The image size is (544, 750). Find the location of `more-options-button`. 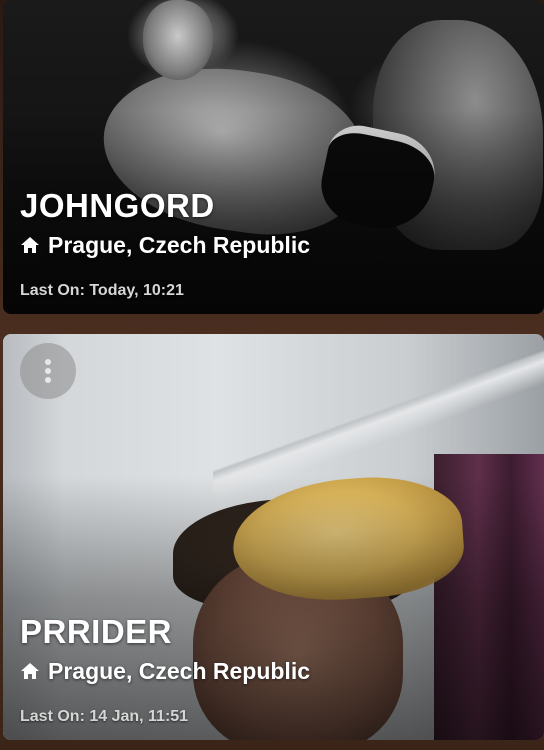

more-options-button is located at coordinates (48, 371).